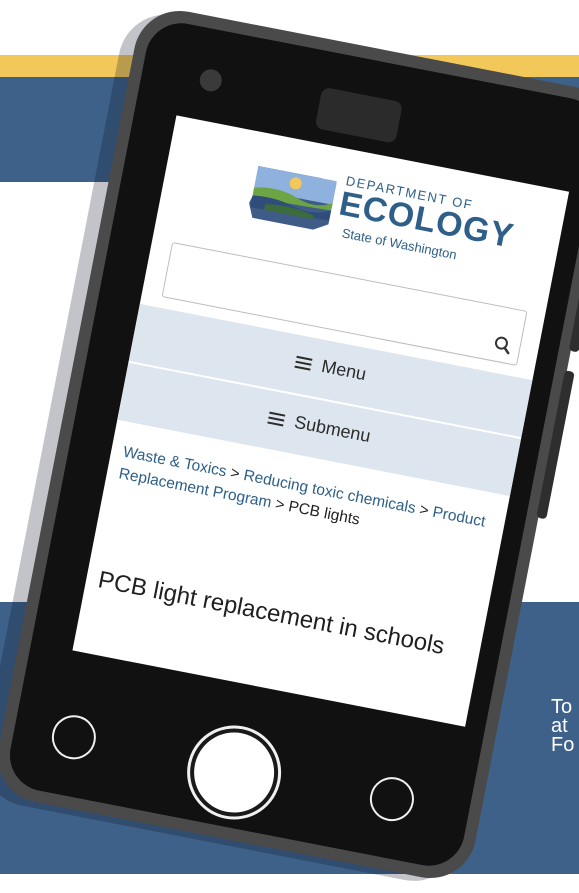 The width and height of the screenshot is (579, 893). What do you see at coordinates (293, 197) in the screenshot?
I see `washington-state-logo-icon` at bounding box center [293, 197].